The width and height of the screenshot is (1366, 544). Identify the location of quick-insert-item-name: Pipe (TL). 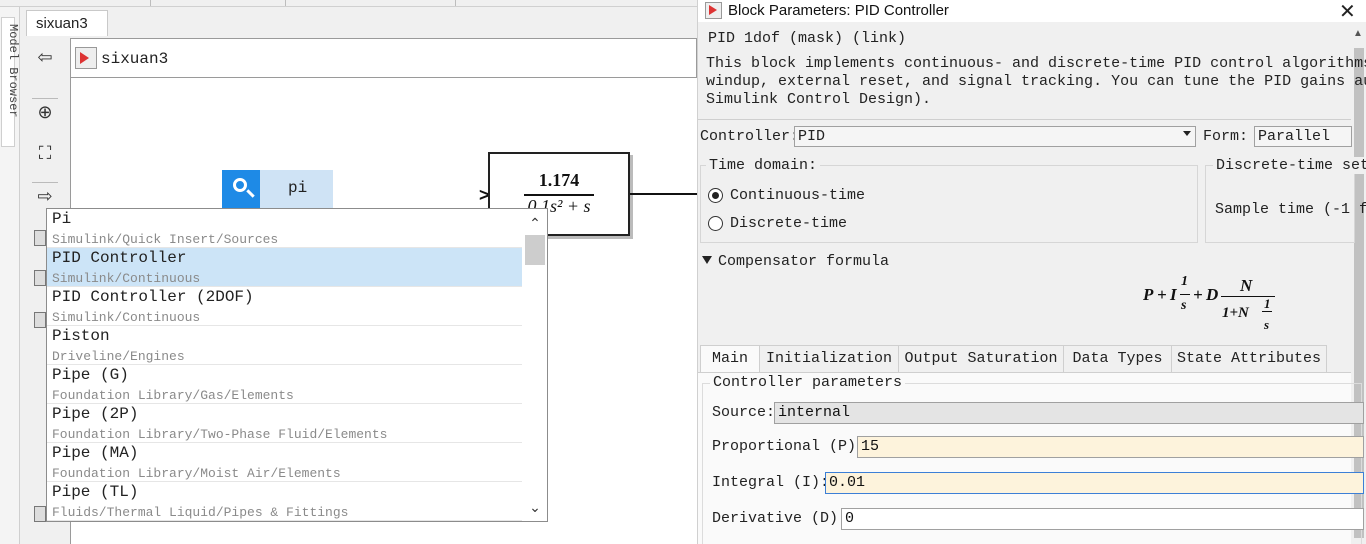
(95, 492).